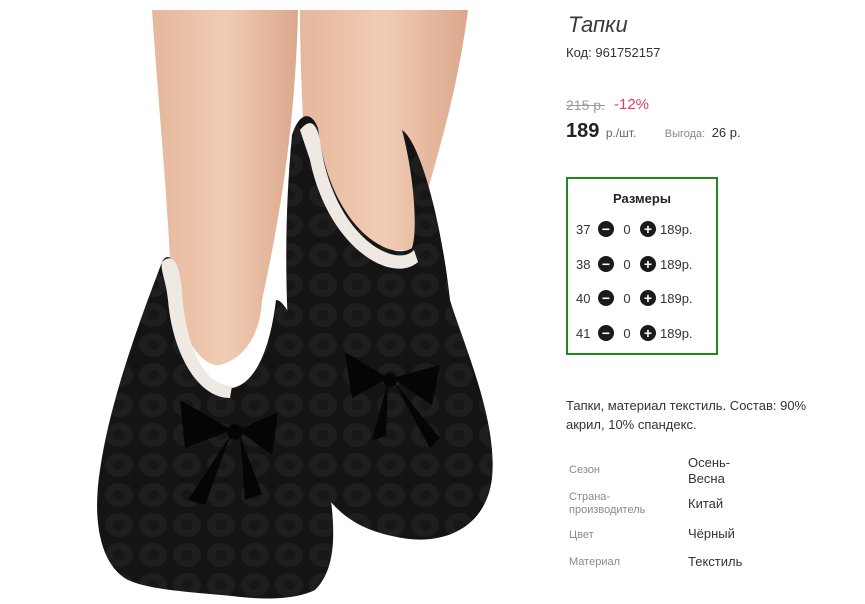 This screenshot has width=865, height=604. What do you see at coordinates (709, 470) in the screenshot?
I see `attr-value-season: Осень-Весна` at bounding box center [709, 470].